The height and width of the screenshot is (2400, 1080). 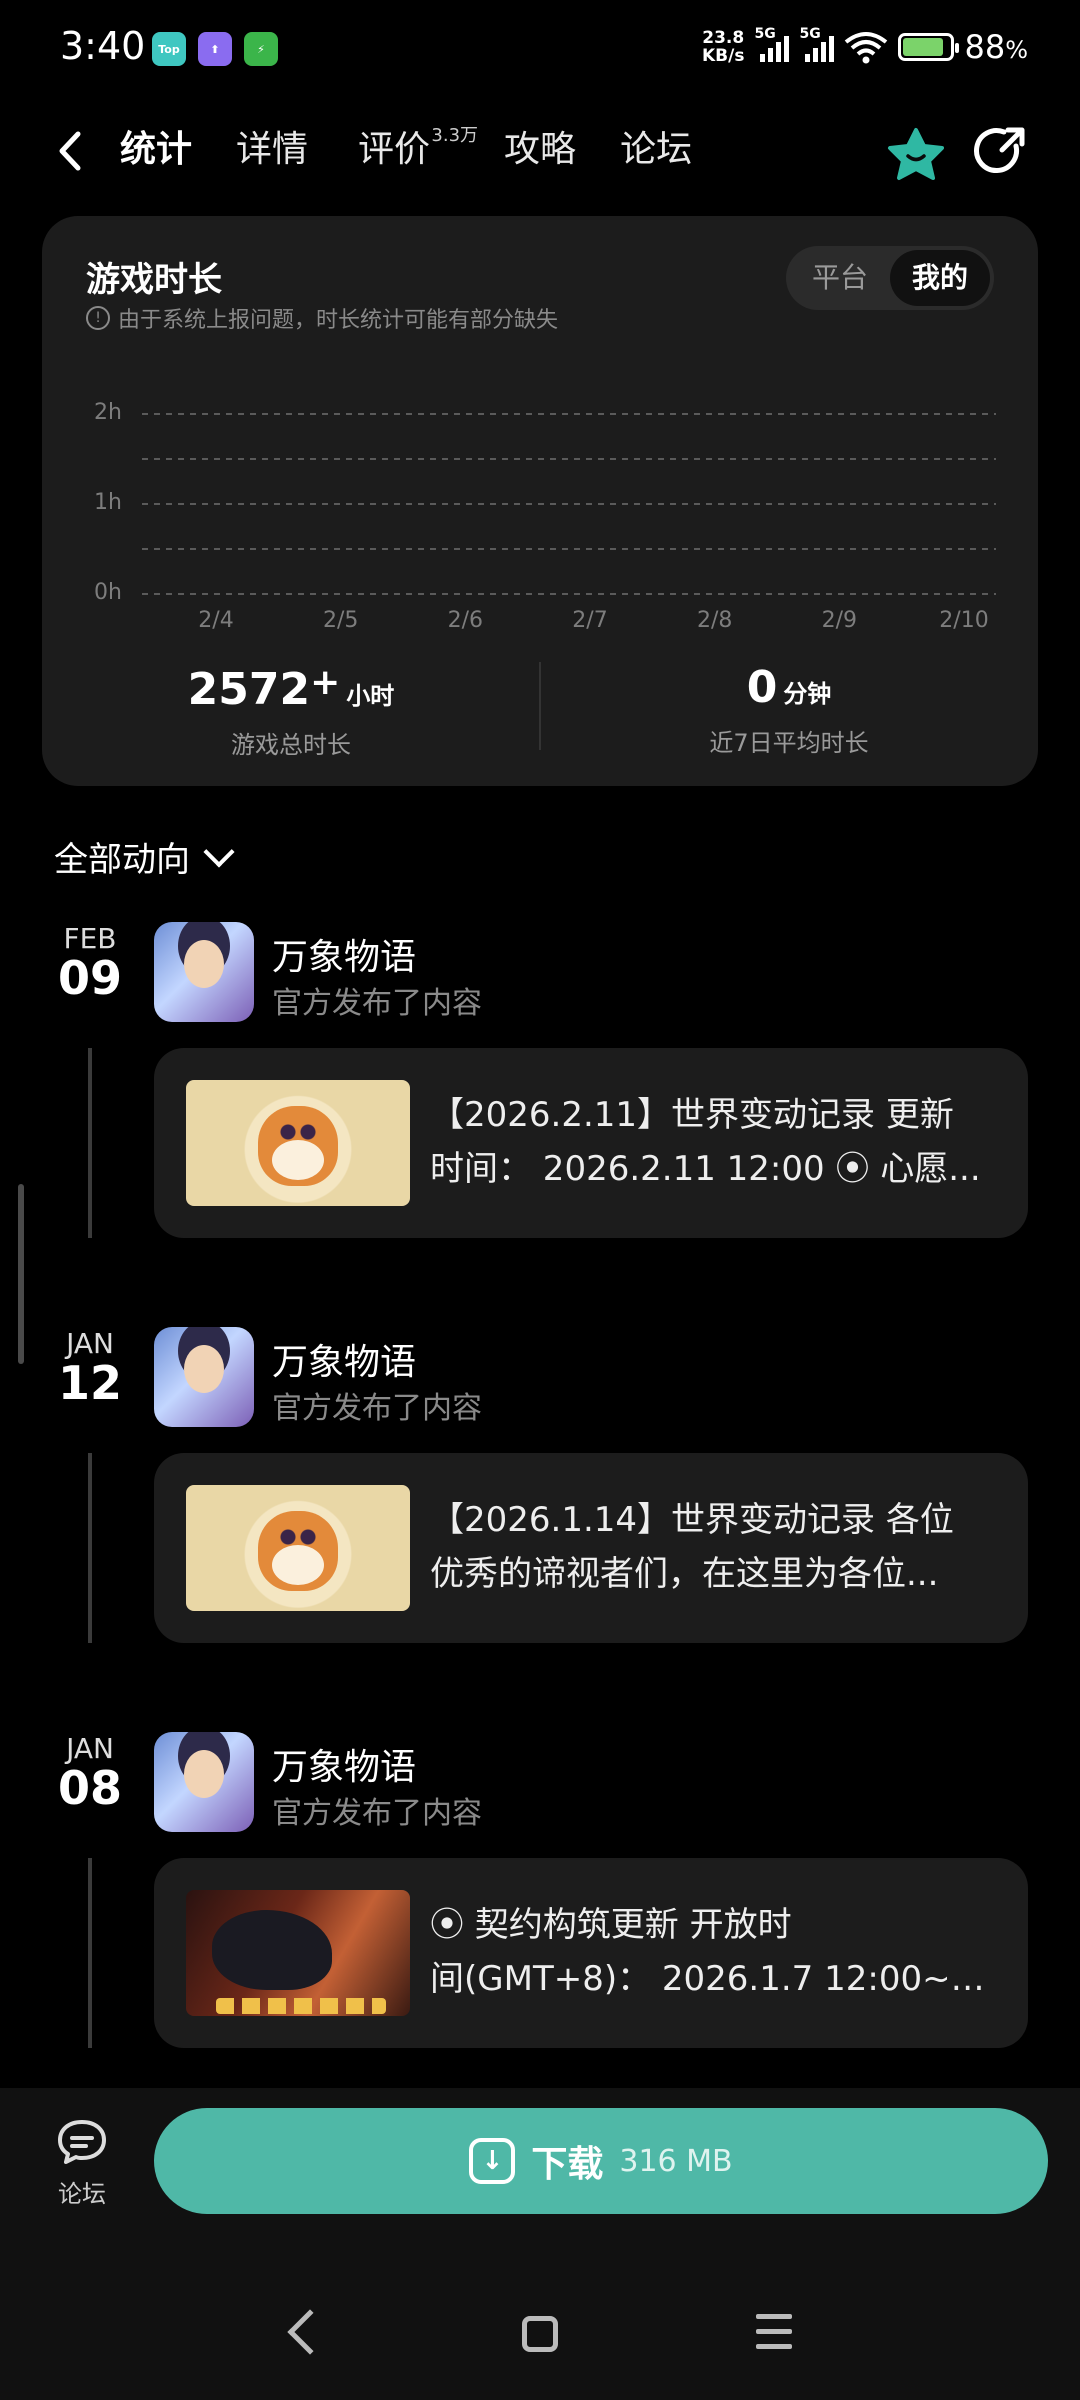 I want to click on nav-home-icon, so click(x=540, y=2334).